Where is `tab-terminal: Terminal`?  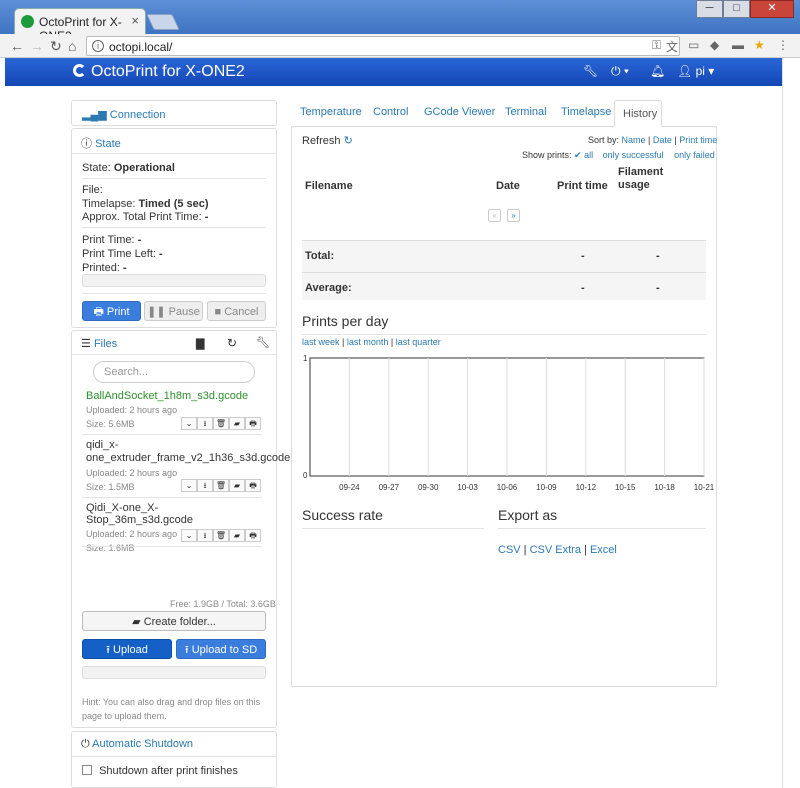
tab-terminal: Terminal is located at coordinates (526, 112).